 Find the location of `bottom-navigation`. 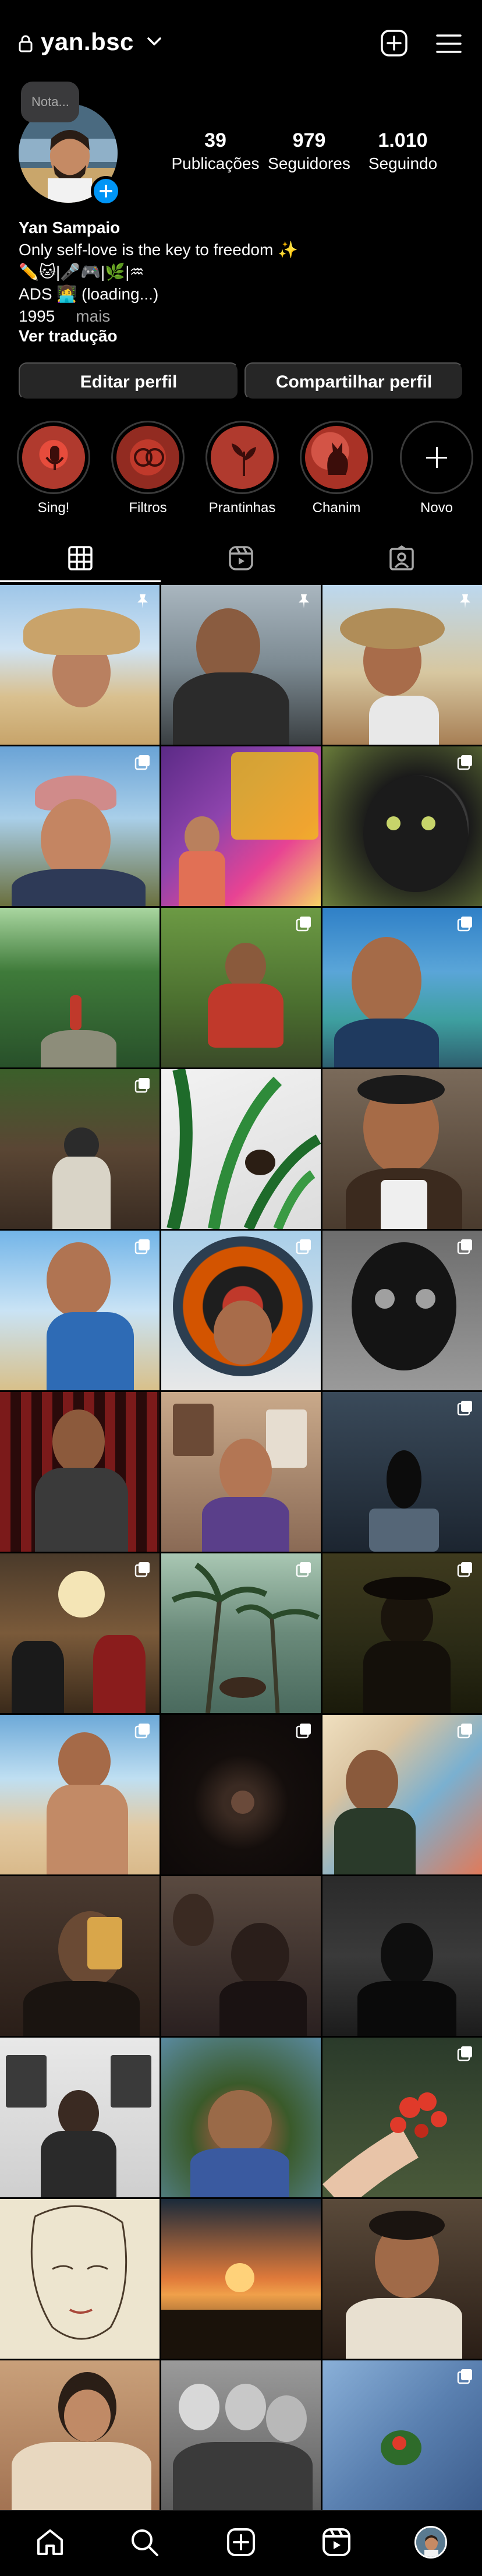

bottom-navigation is located at coordinates (241, 2543).